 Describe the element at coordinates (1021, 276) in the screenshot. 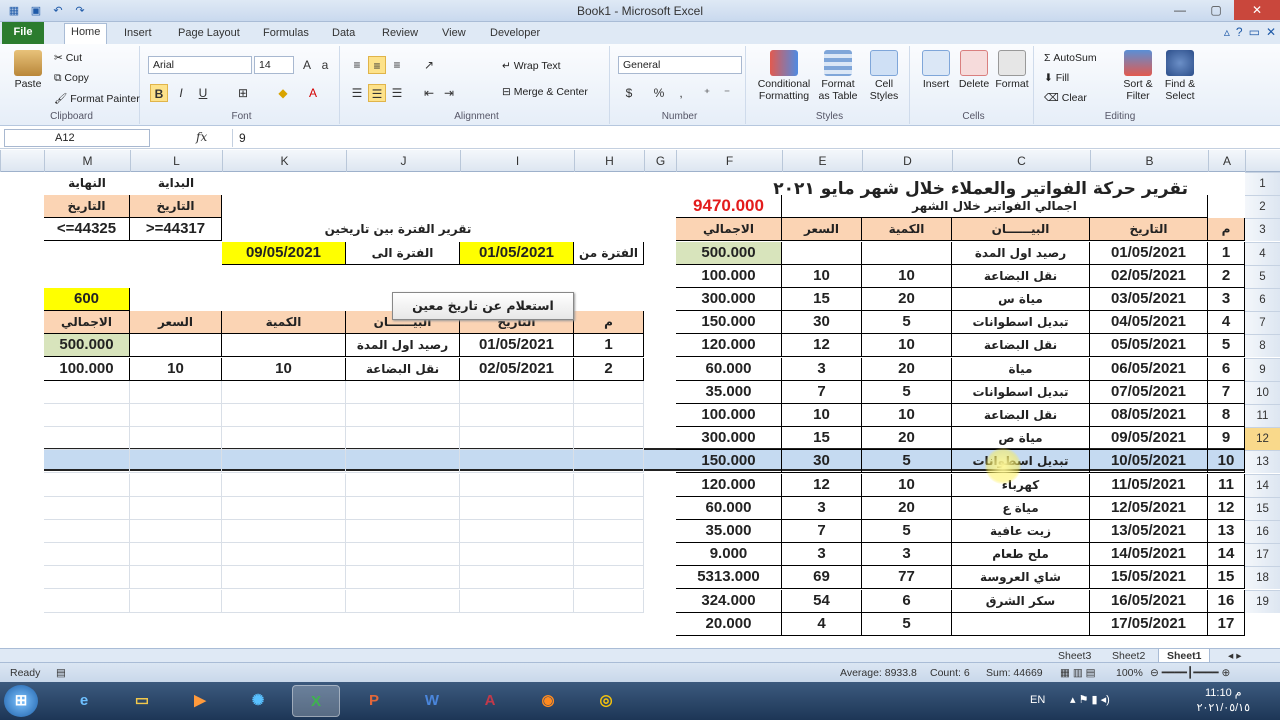

I see `table-row-desc: نقل البضاعة` at that location.